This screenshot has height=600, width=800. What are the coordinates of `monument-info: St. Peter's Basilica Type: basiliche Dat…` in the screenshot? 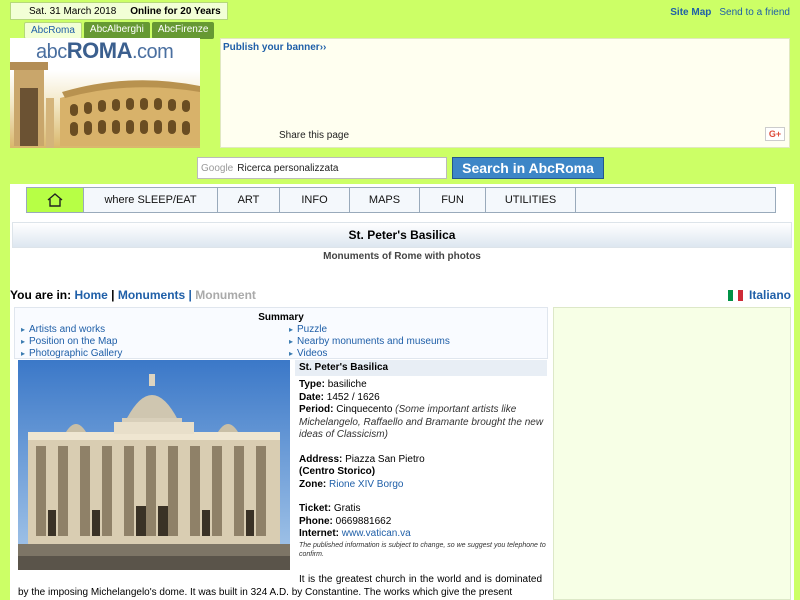 It's located at (421, 462).